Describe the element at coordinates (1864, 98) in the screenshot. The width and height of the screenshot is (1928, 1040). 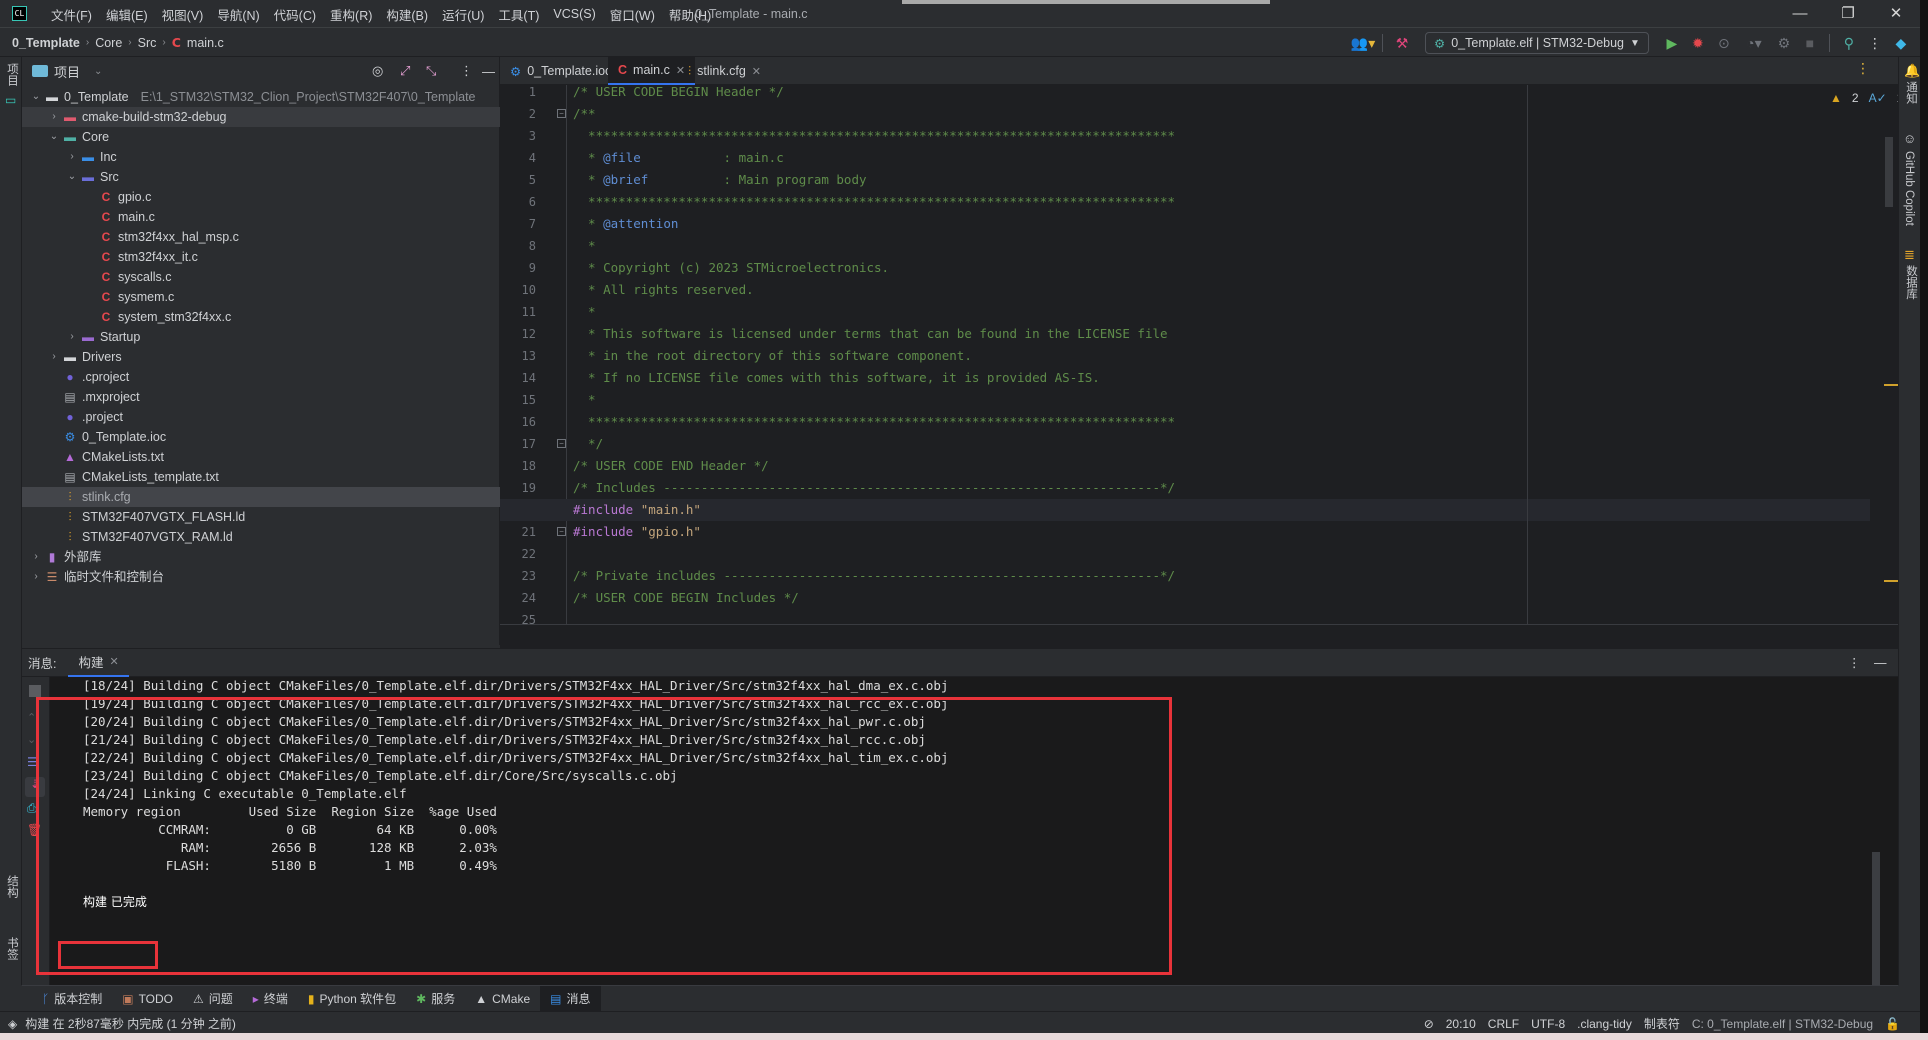
I see `inspection-widget: ▲ 2 A✓ 1 ↑ ↓` at that location.